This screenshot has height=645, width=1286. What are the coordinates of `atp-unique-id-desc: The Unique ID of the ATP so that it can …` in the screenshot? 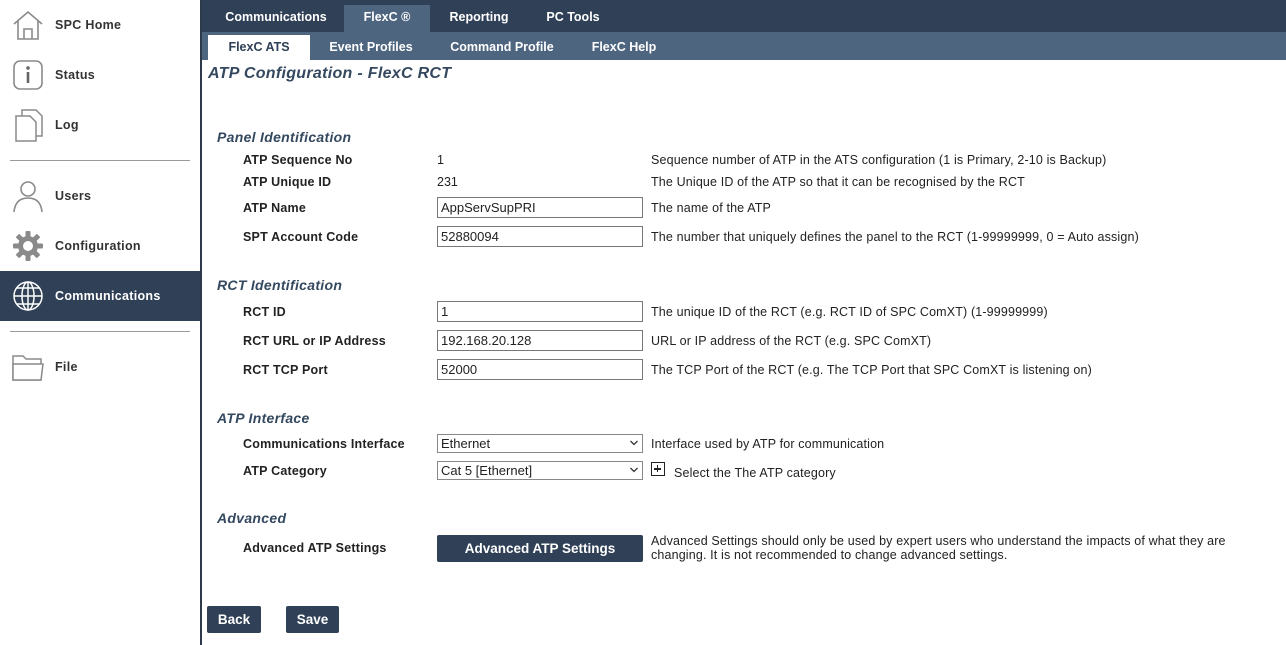 It's located at (838, 182).